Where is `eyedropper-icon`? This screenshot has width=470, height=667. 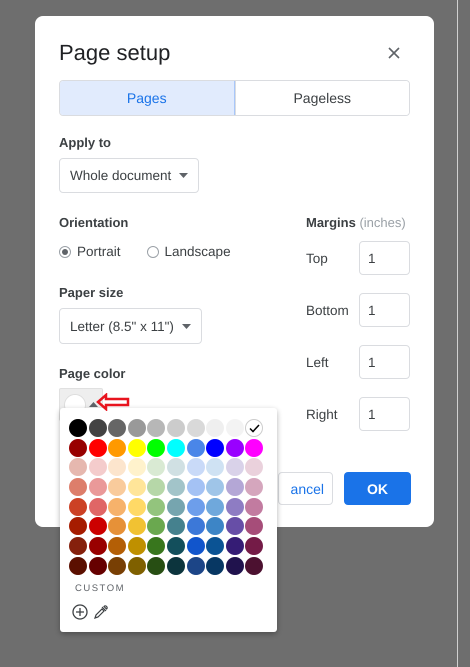 eyedropper-icon is located at coordinates (100, 612).